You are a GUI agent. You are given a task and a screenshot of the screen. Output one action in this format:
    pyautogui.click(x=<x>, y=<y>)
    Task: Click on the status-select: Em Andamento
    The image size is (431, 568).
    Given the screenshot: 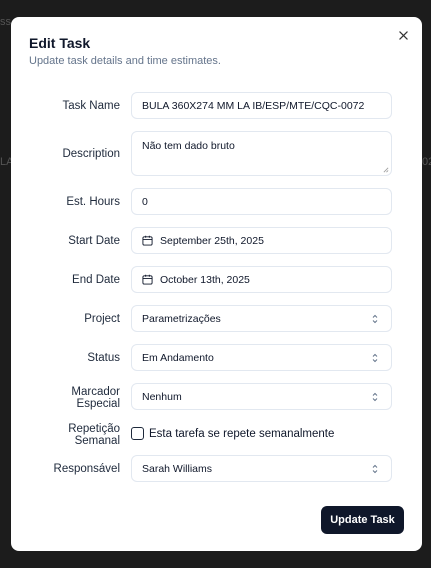 What is the action you would take?
    pyautogui.click(x=261, y=357)
    